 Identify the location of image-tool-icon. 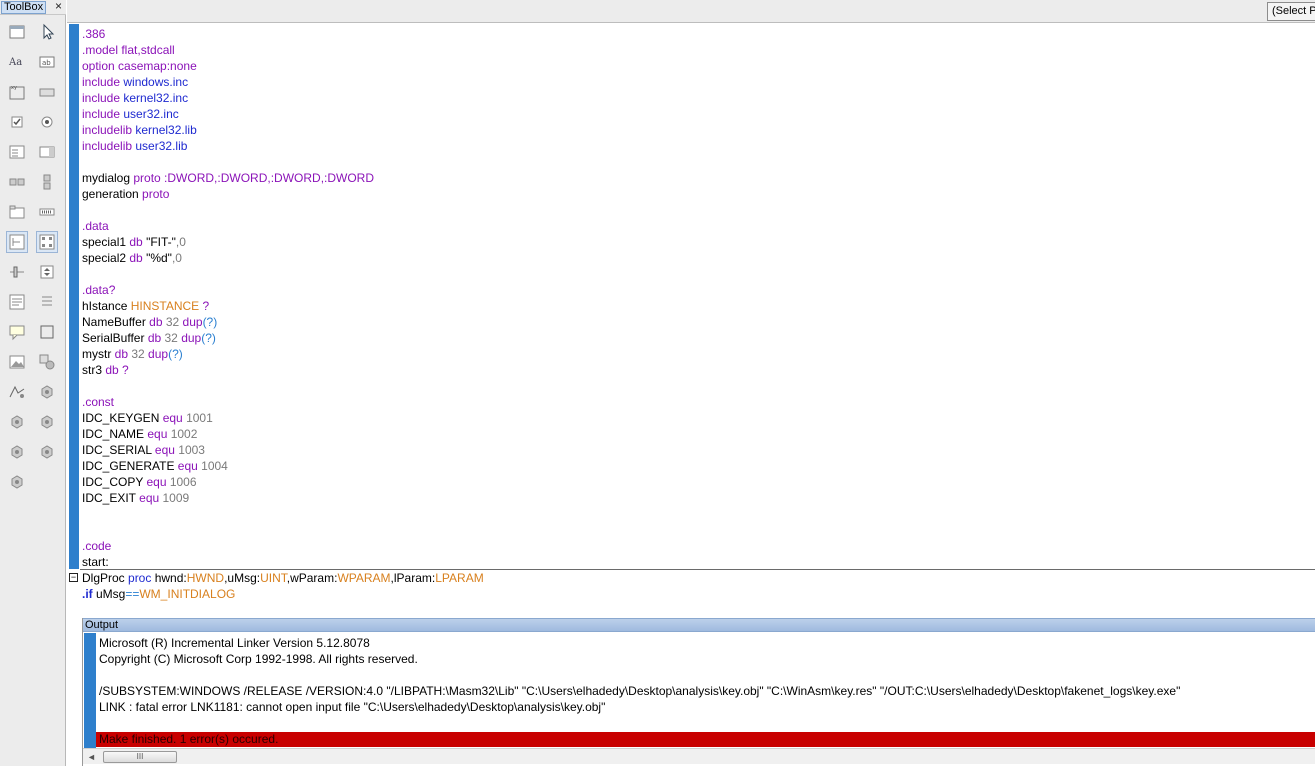
(17, 362).